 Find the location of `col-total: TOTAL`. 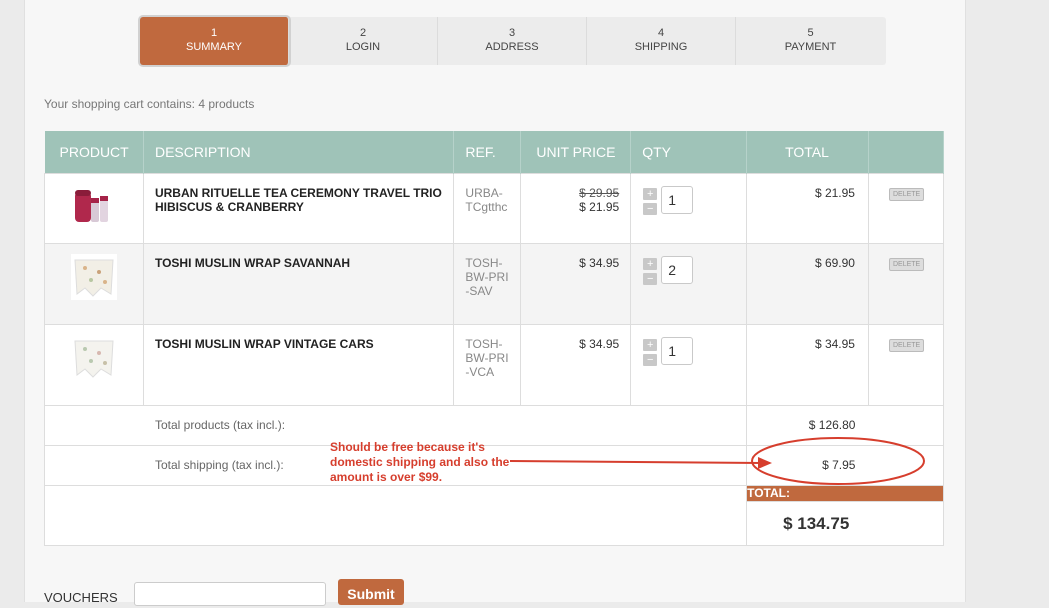

col-total: TOTAL is located at coordinates (807, 152).